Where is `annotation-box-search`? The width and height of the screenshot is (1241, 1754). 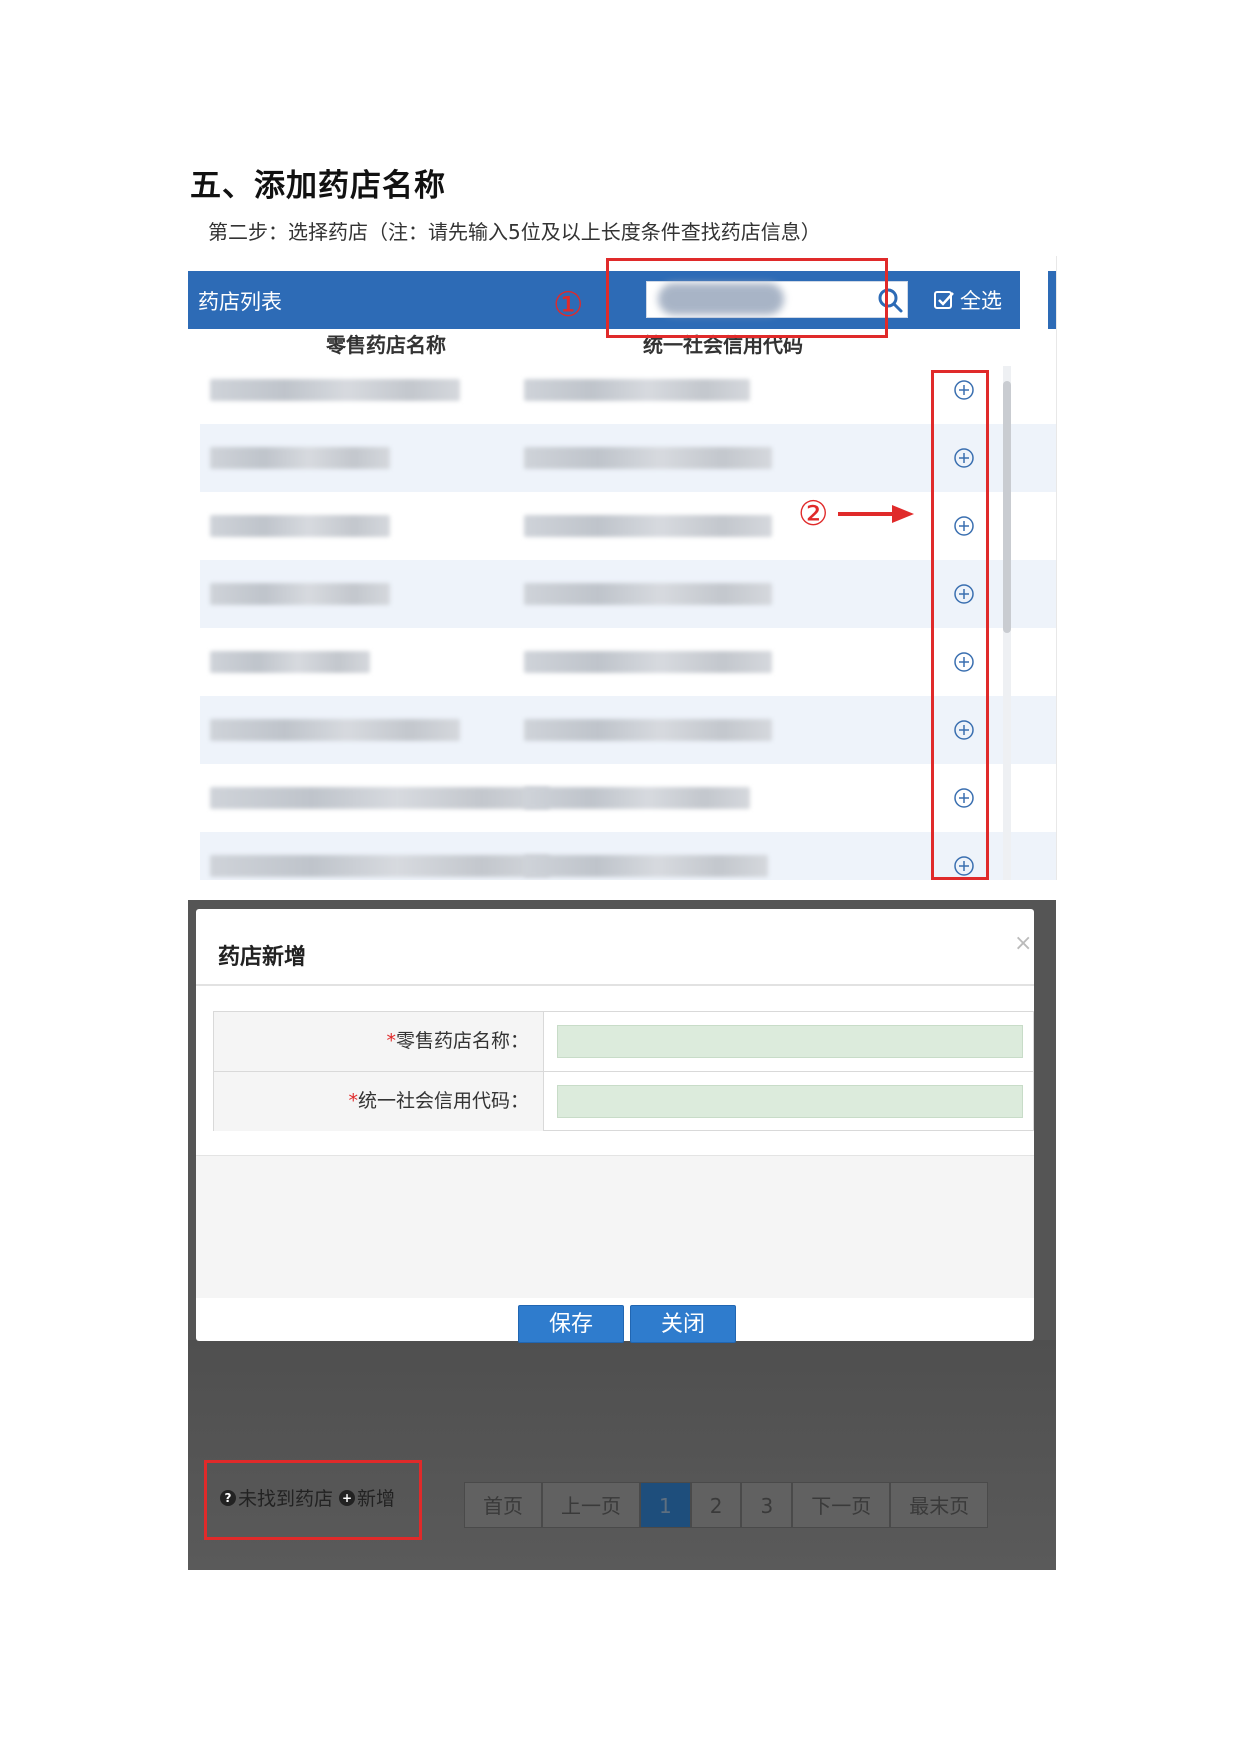 annotation-box-search is located at coordinates (747, 298).